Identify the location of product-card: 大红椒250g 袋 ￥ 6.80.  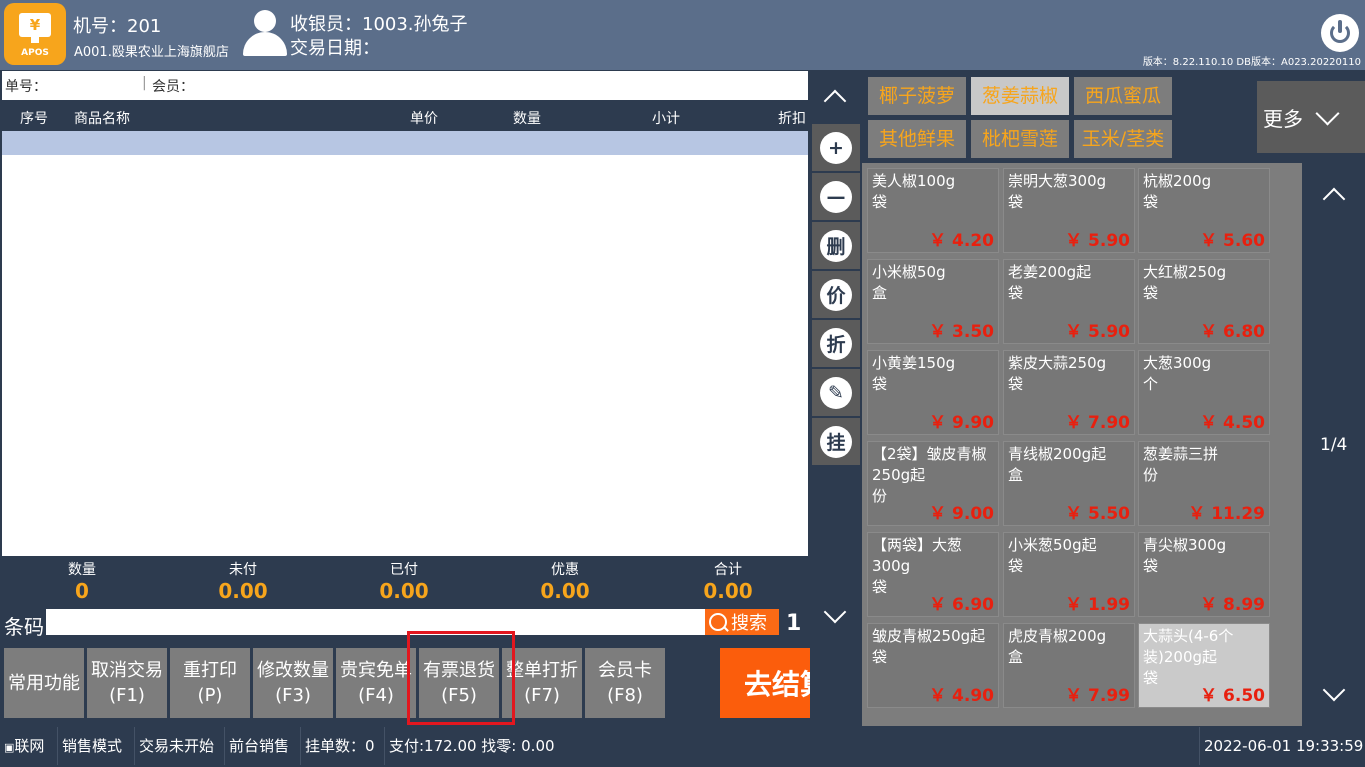
(1204, 301).